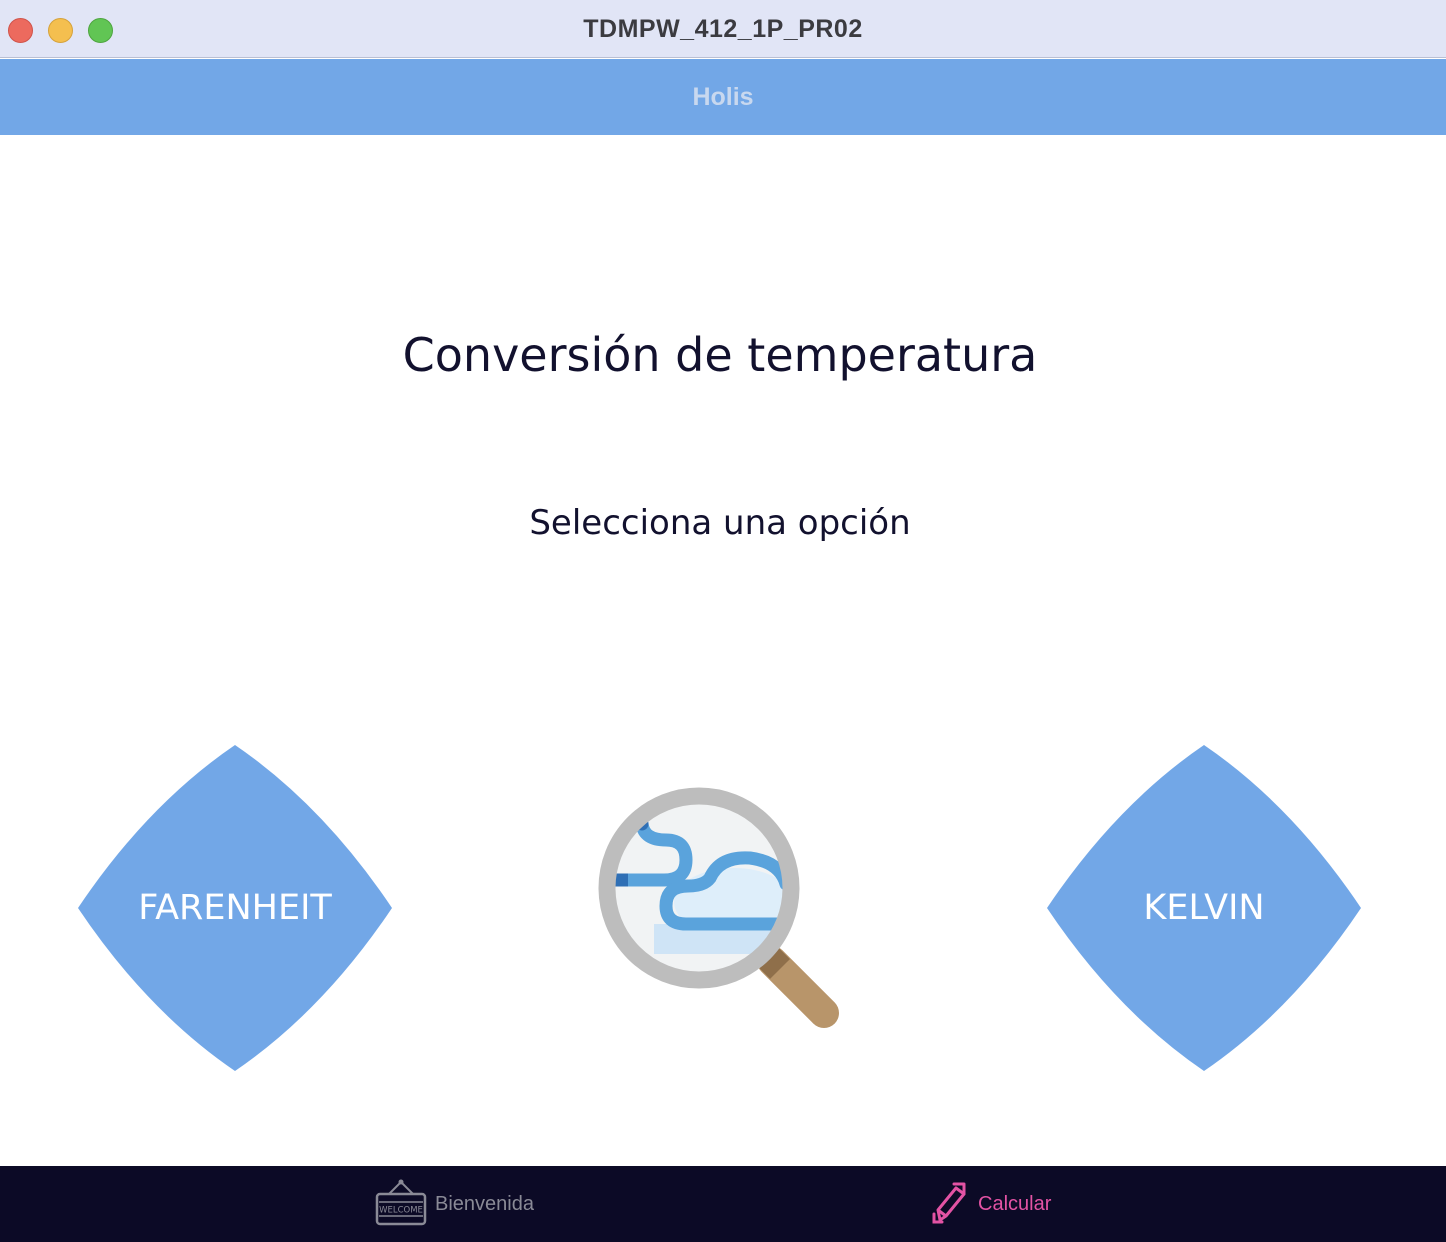 This screenshot has height=1242, width=1446. What do you see at coordinates (951, 1204) in the screenshot?
I see `pencil-arrow-icon` at bounding box center [951, 1204].